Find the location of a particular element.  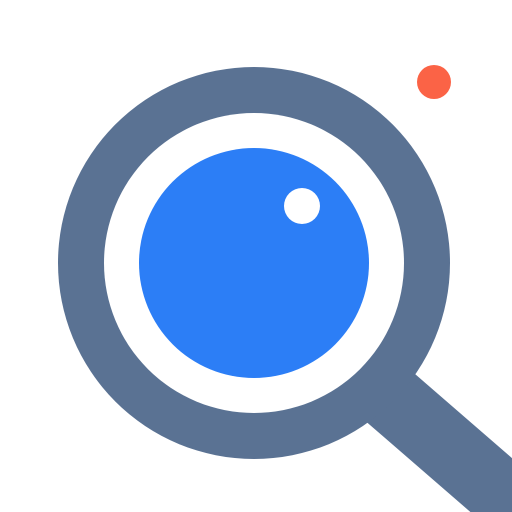

notification-dot is located at coordinates (434, 82).